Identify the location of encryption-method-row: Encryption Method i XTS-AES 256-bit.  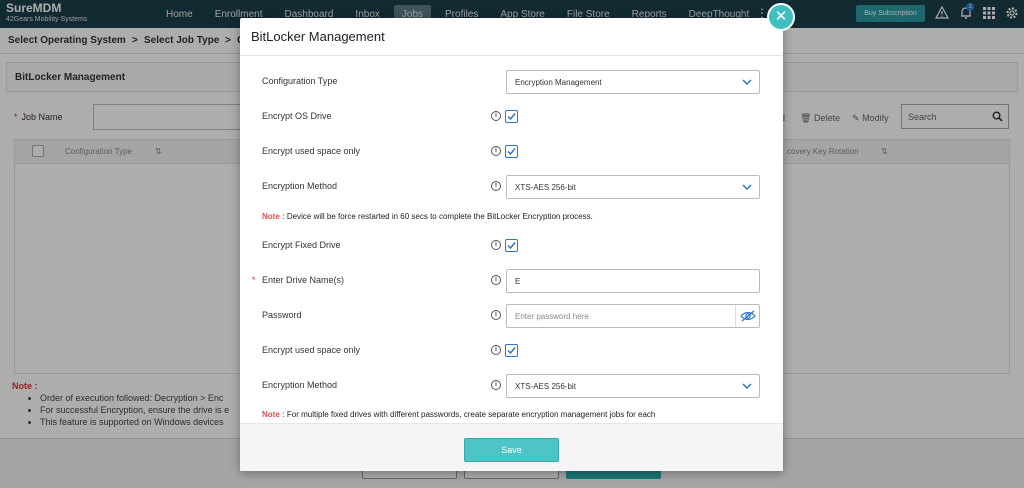
(511, 187).